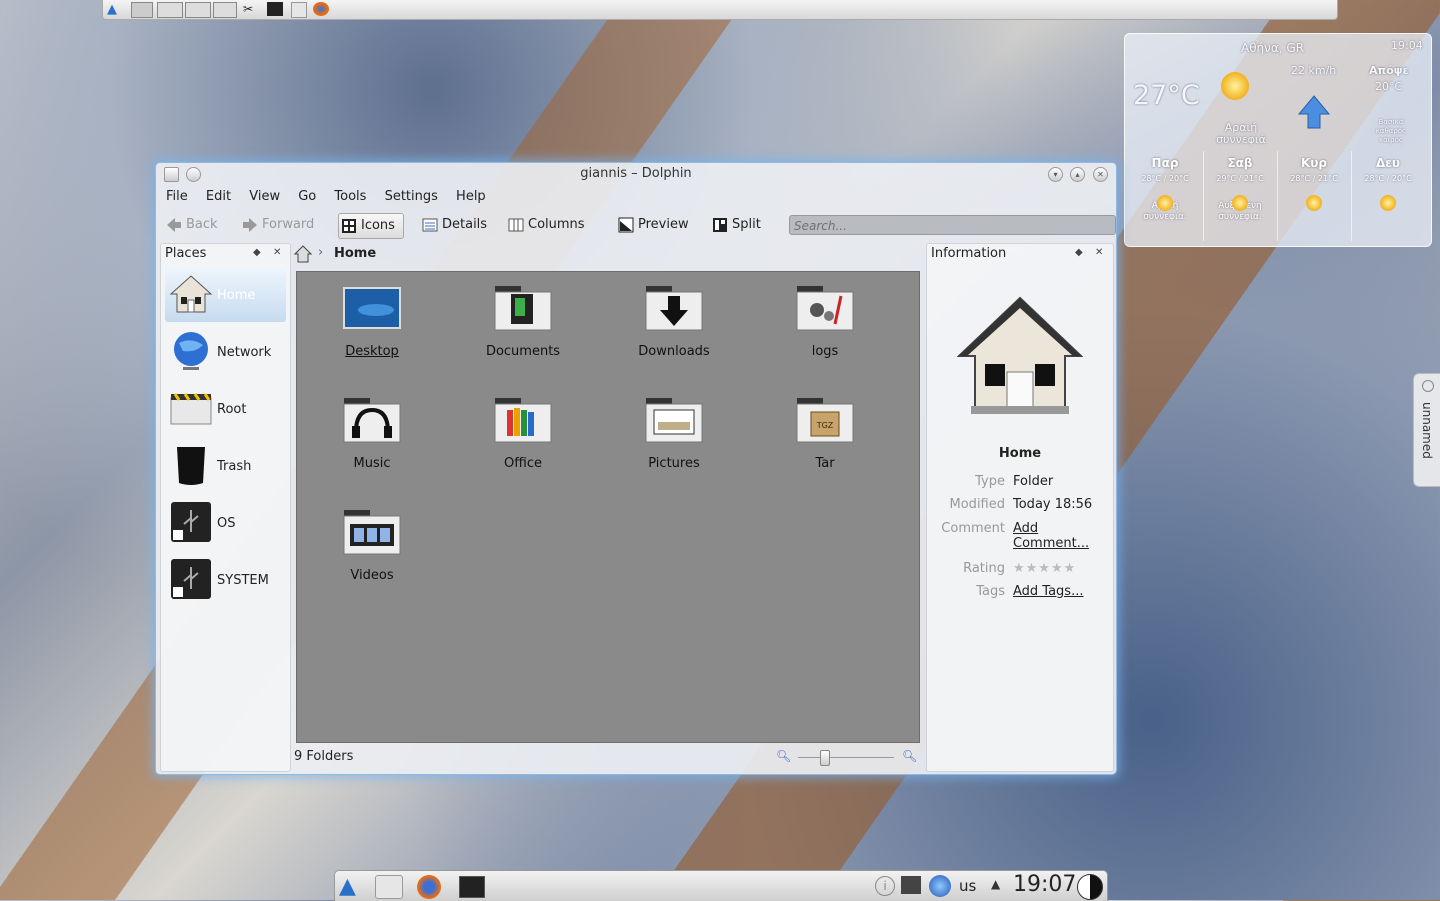 Image resolution: width=1440 pixels, height=901 pixels. I want to click on place-label: OS, so click(226, 523).